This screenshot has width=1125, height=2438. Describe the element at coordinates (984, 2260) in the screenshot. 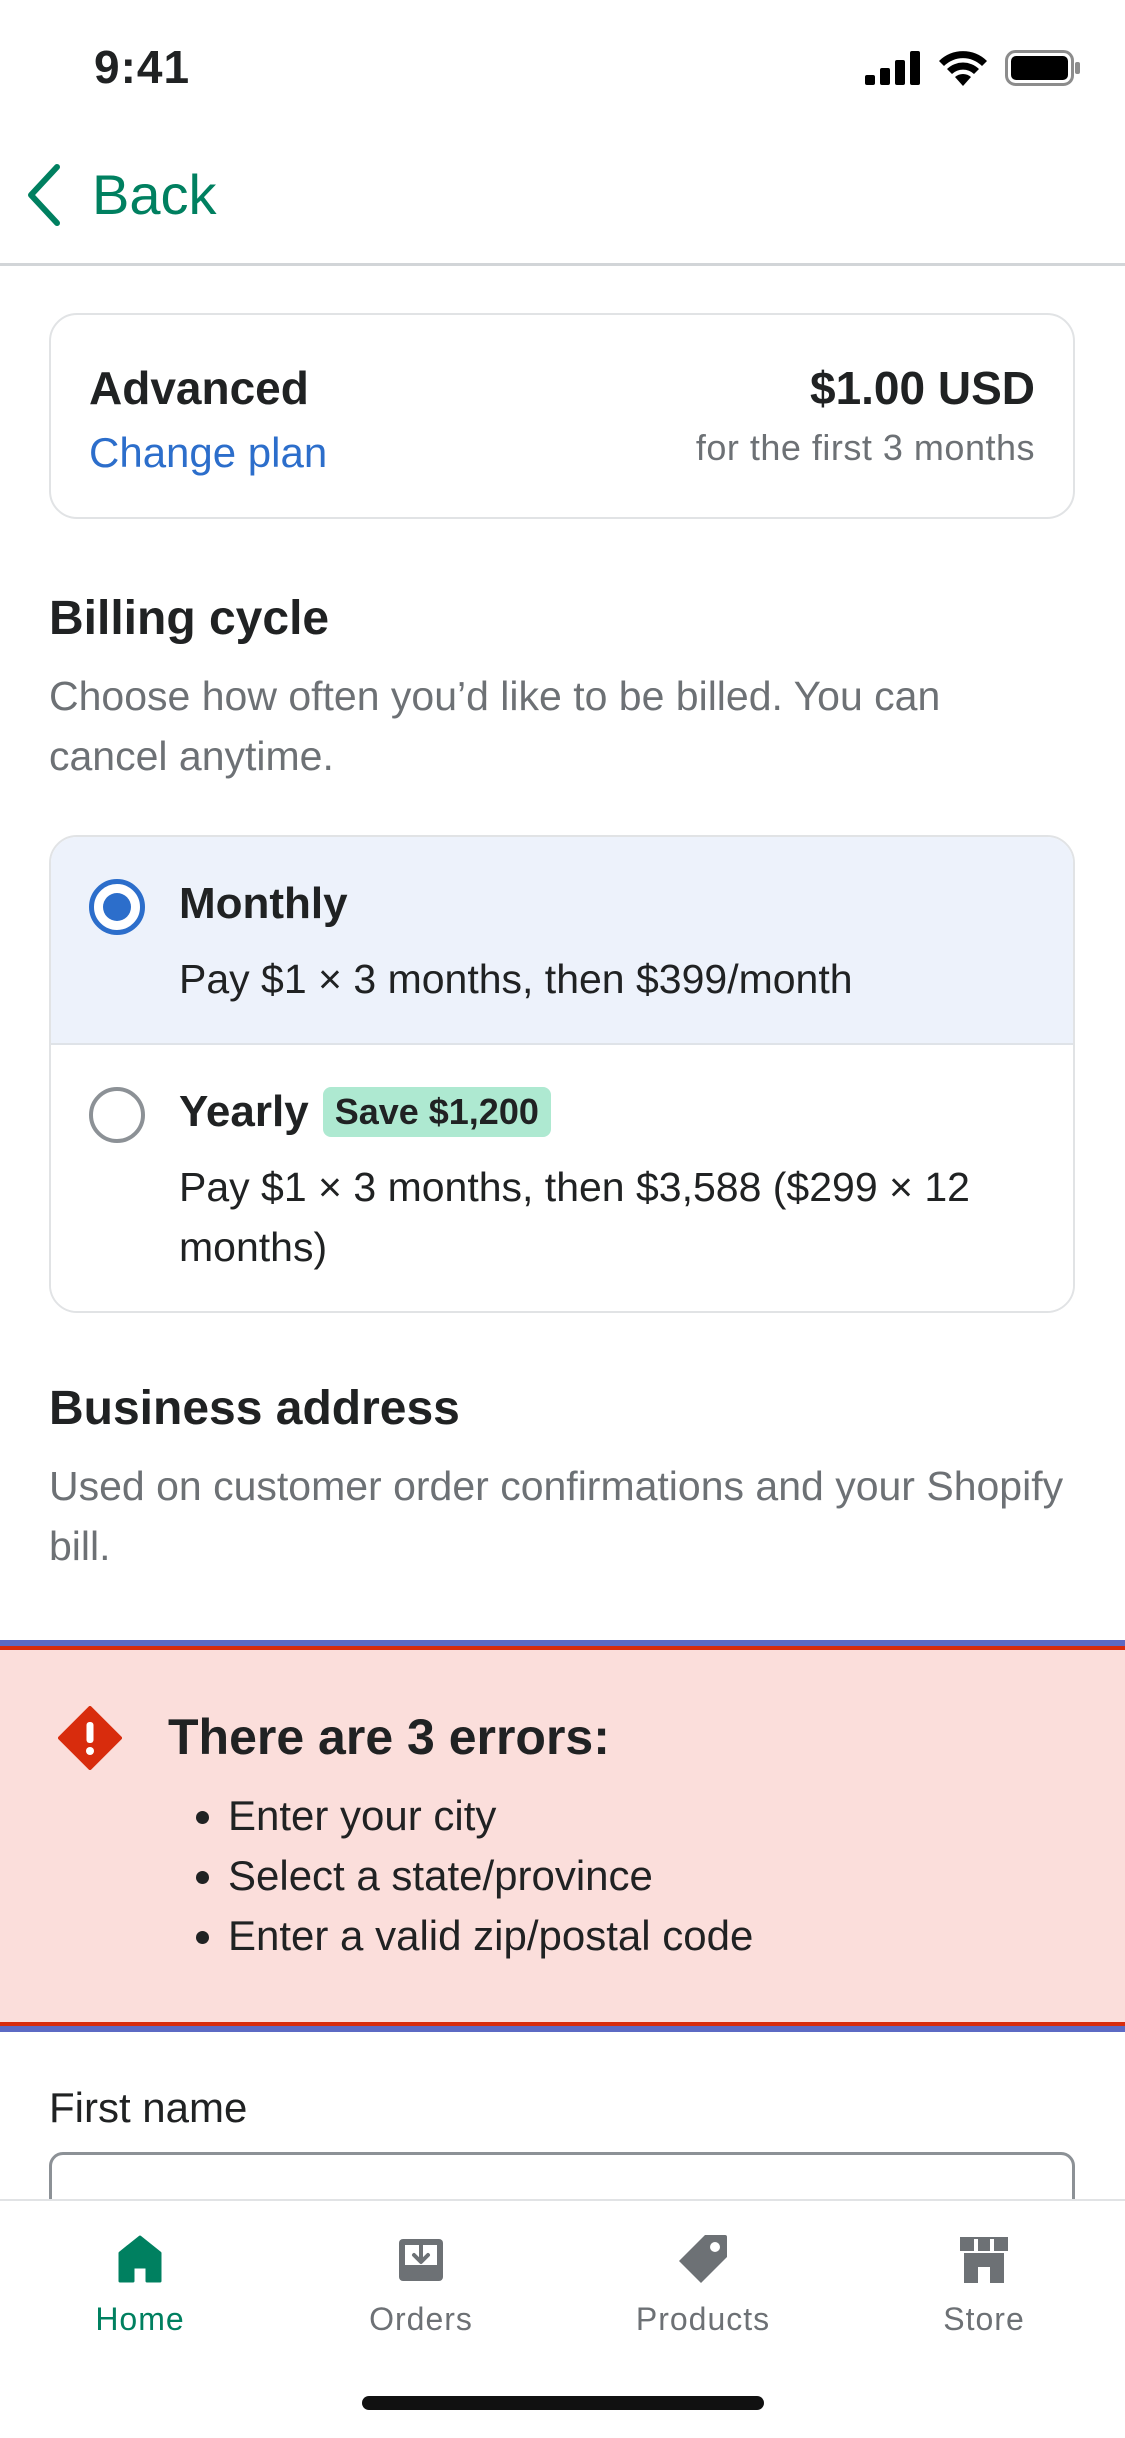

I see `store-icon` at that location.